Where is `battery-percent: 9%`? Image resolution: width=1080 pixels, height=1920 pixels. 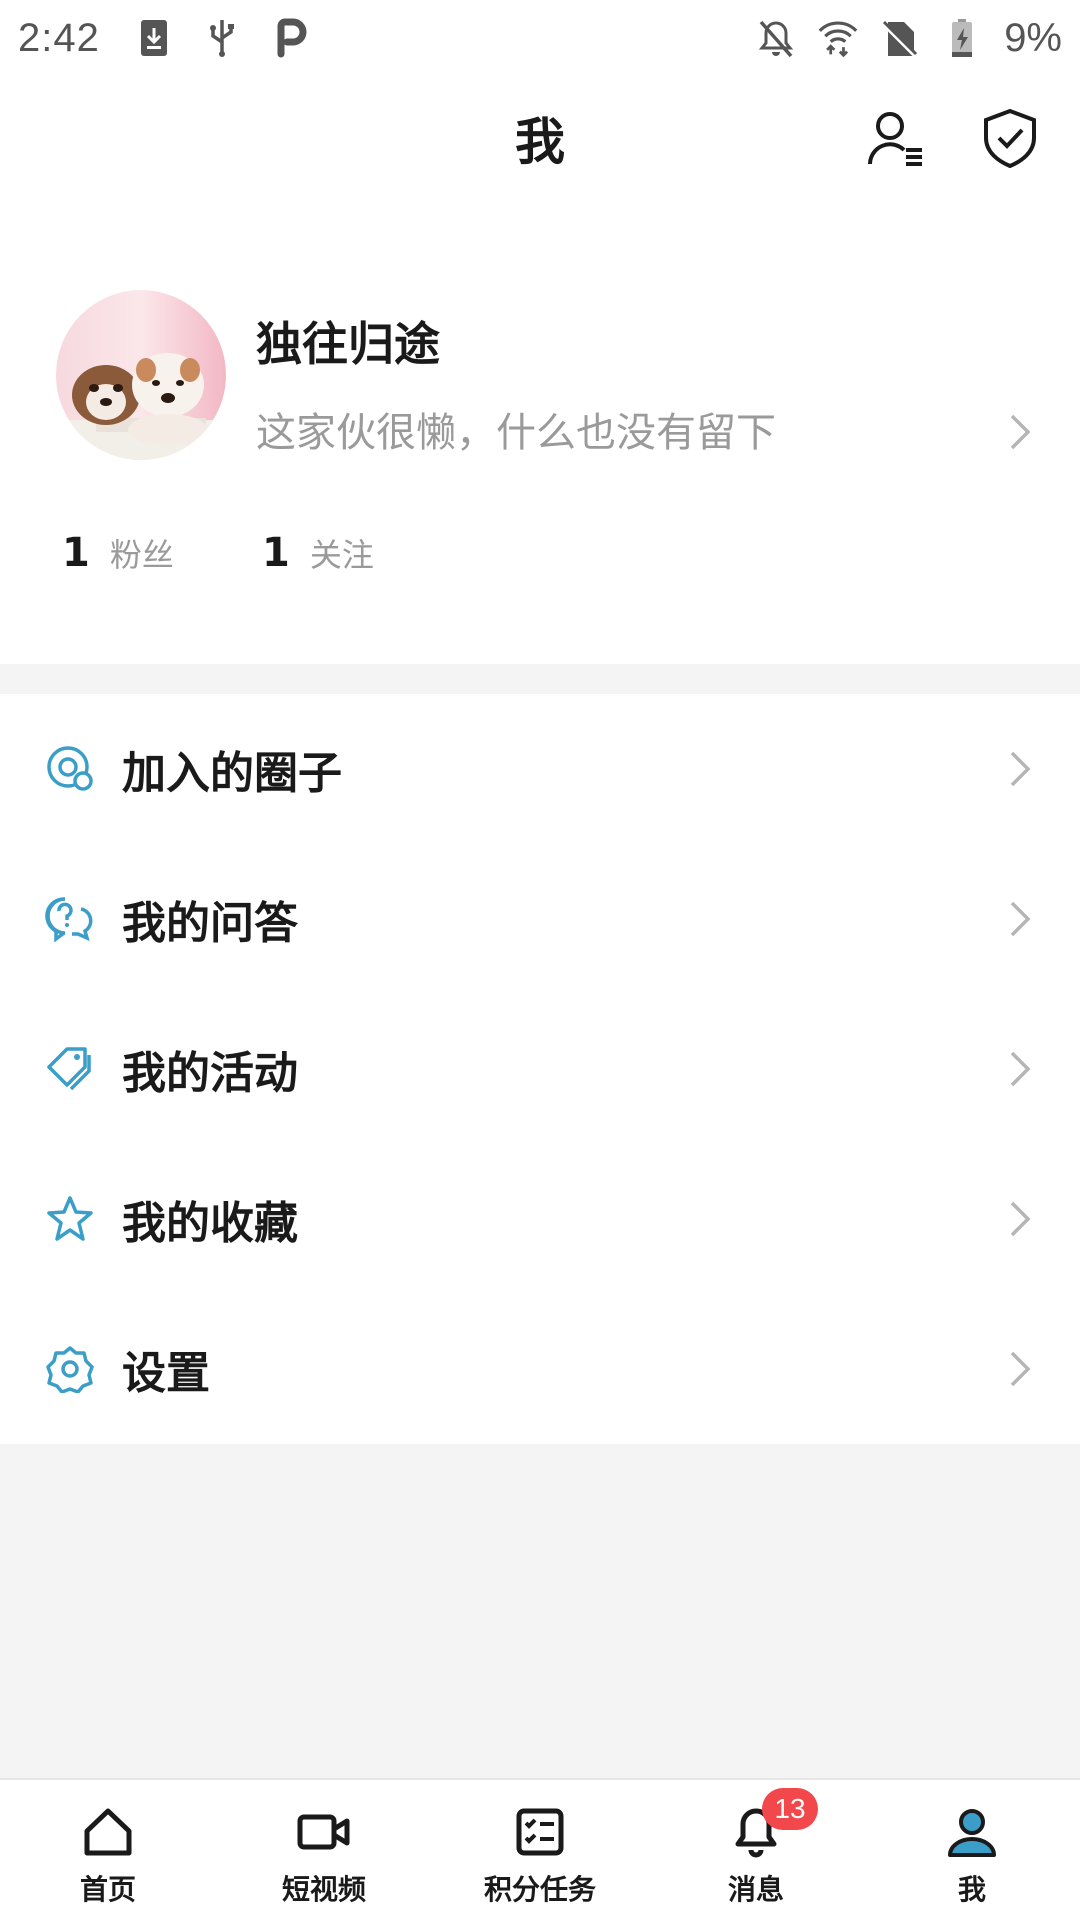 battery-percent: 9% is located at coordinates (1033, 37).